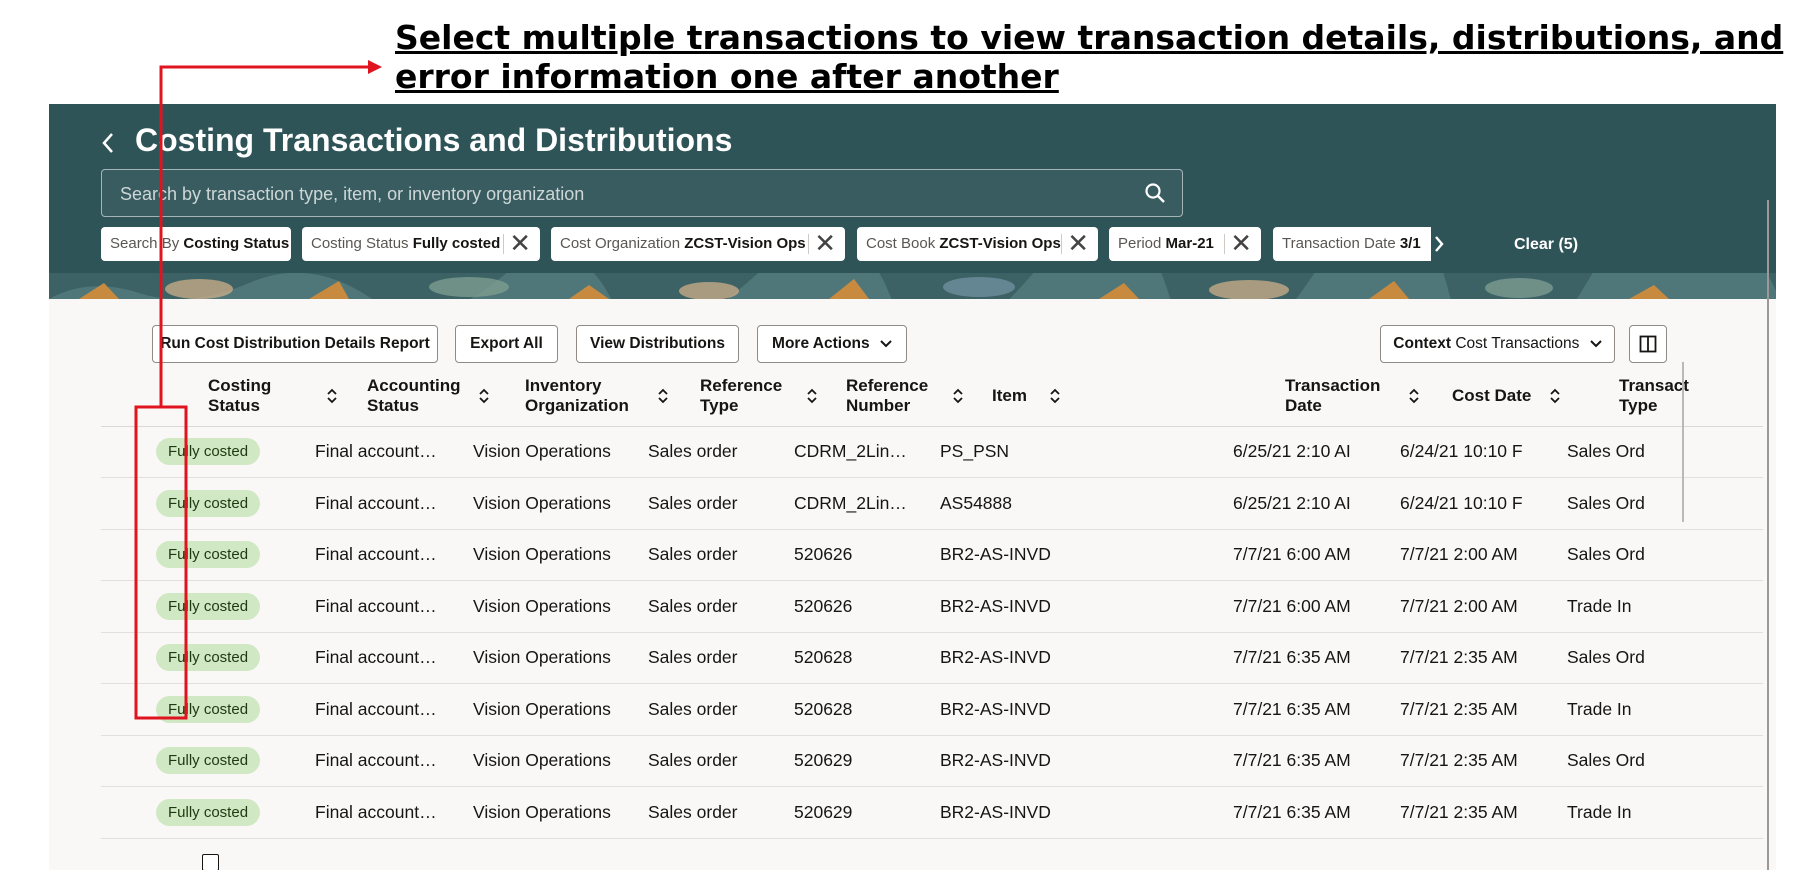 This screenshot has width=1812, height=870. What do you see at coordinates (718, 854) in the screenshot?
I see `cell-reference-type` at bounding box center [718, 854].